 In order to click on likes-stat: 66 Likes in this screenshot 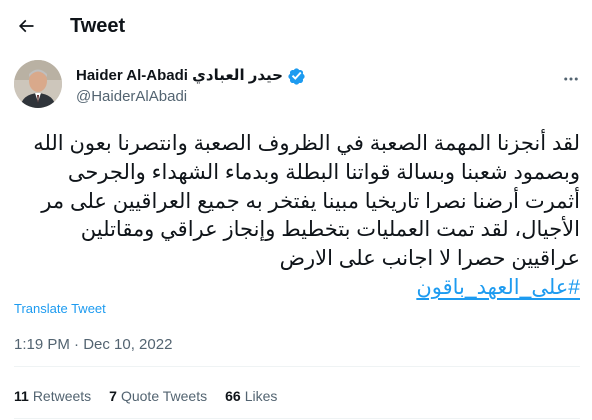, I will do `click(251, 396)`.